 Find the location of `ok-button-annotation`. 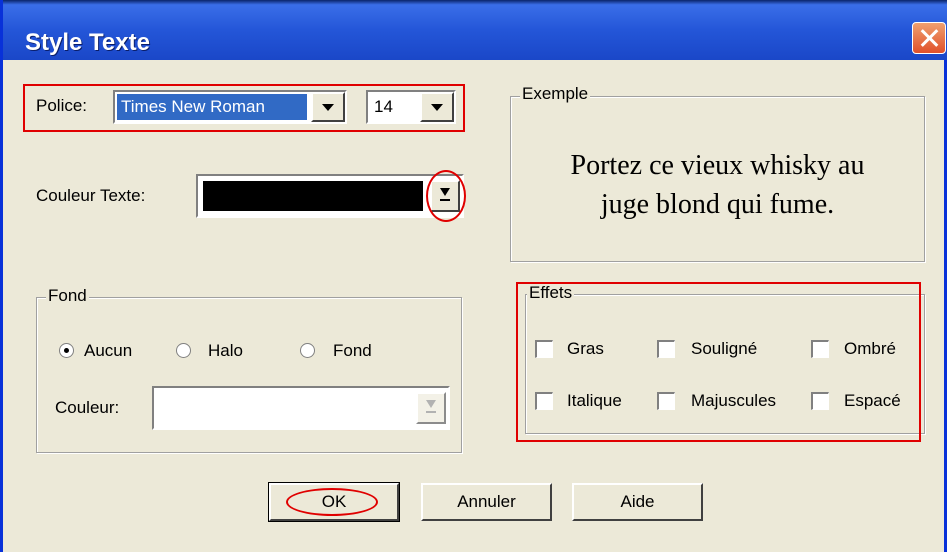

ok-button-annotation is located at coordinates (332, 502).